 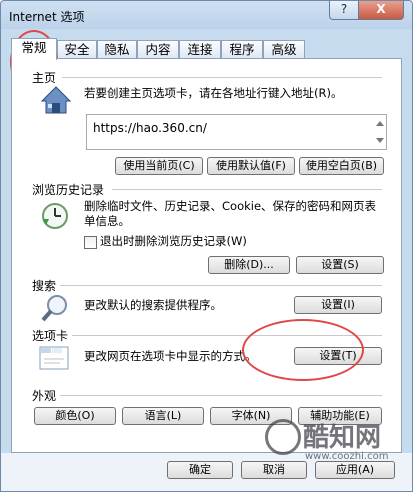 What do you see at coordinates (44, 396) in the screenshot?
I see `appearance-section-label: 外观` at bounding box center [44, 396].